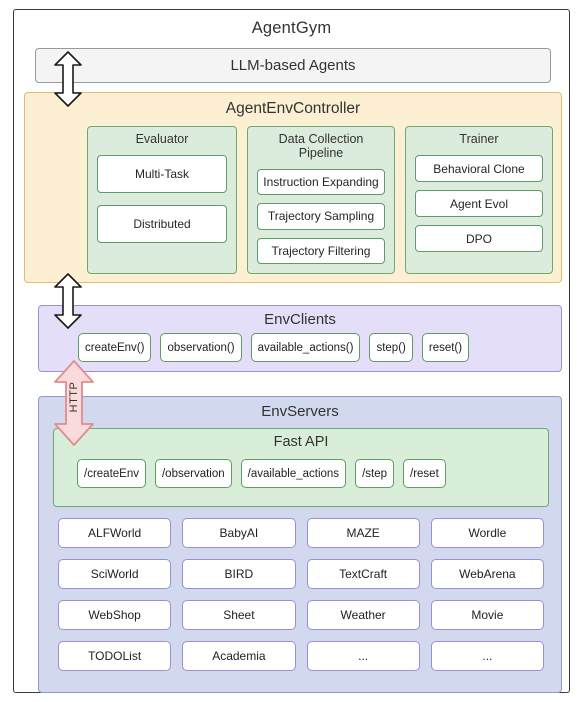 The width and height of the screenshot is (583, 702). I want to click on diagram-title: AgentGym, so click(291, 28).